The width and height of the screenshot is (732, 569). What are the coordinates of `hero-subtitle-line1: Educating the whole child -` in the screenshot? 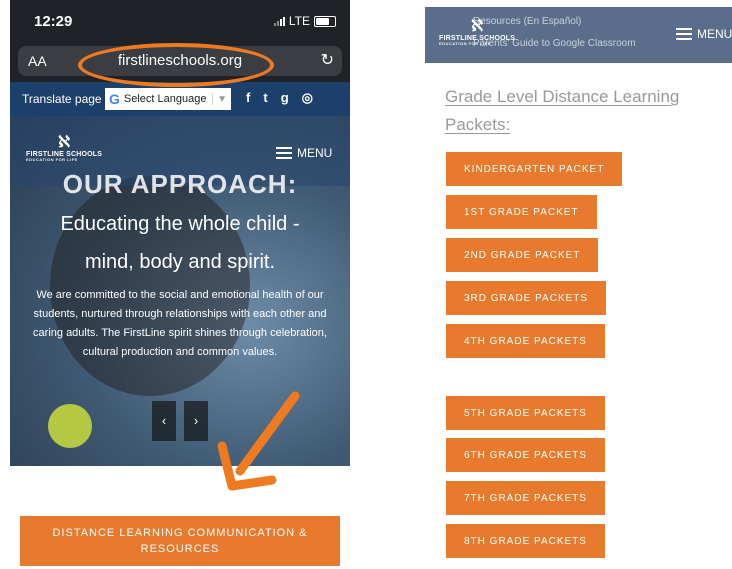 It's located at (180, 224).